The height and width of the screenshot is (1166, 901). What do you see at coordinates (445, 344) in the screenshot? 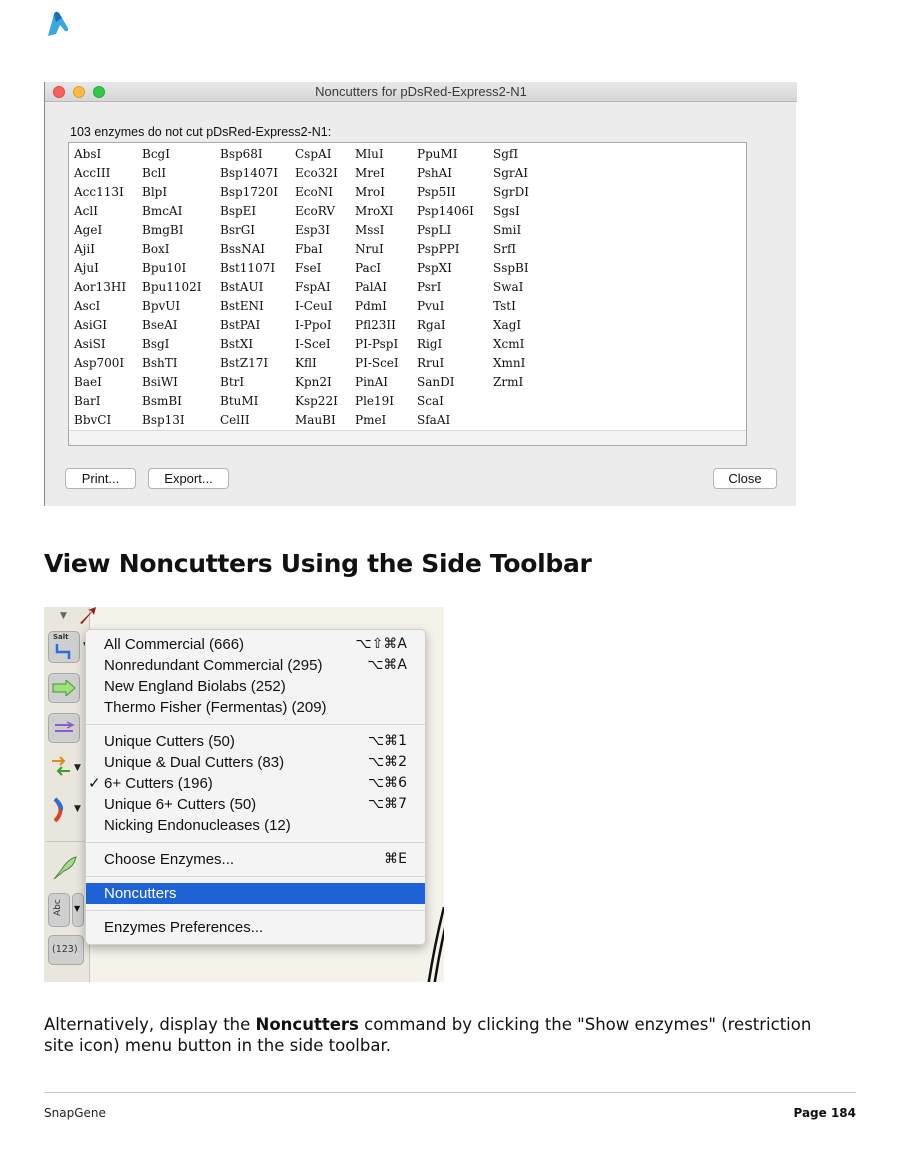
I see `enzyme-item: RigI` at bounding box center [445, 344].